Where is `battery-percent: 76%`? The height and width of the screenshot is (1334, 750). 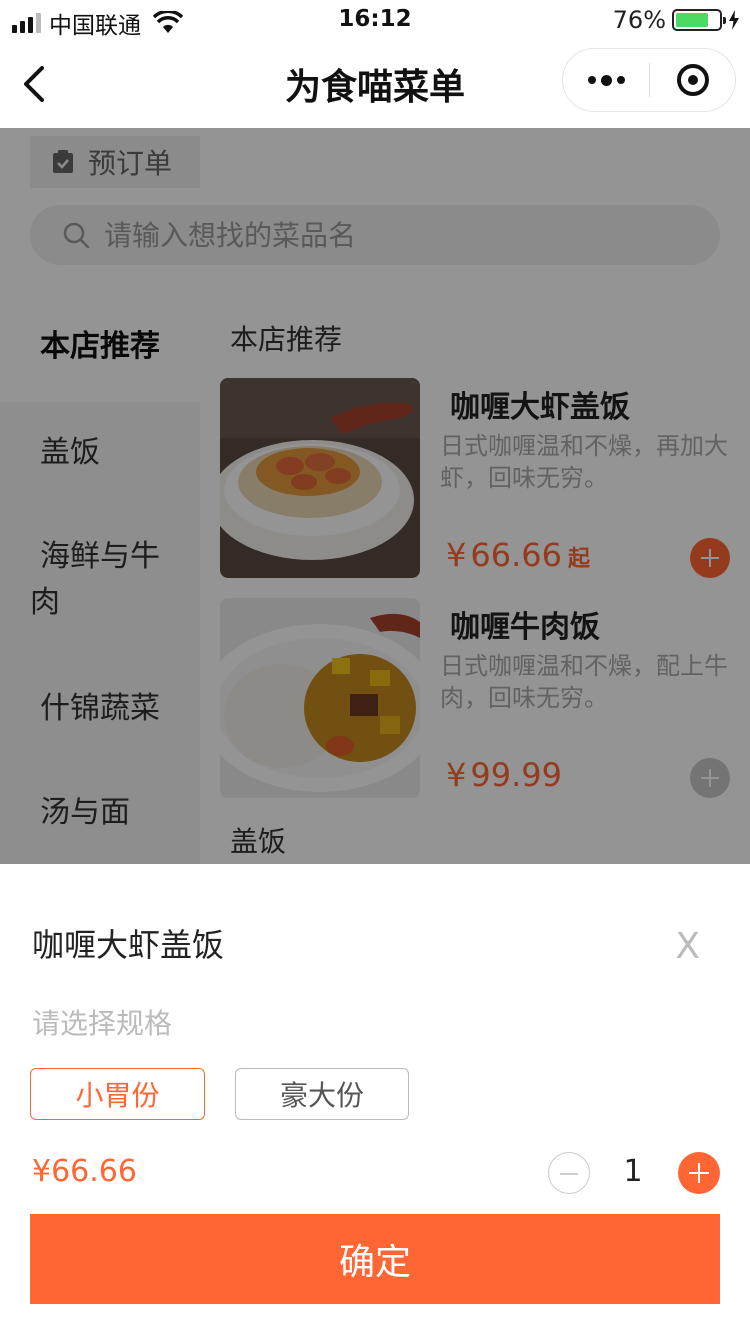 battery-percent: 76% is located at coordinates (639, 20).